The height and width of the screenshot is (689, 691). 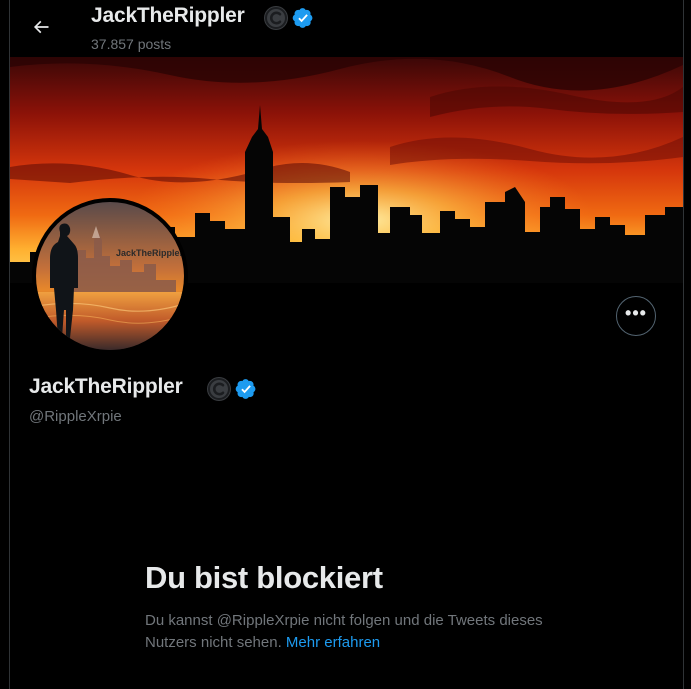 What do you see at coordinates (150, 253) in the screenshot?
I see `avatar-text: JackTheRippler` at bounding box center [150, 253].